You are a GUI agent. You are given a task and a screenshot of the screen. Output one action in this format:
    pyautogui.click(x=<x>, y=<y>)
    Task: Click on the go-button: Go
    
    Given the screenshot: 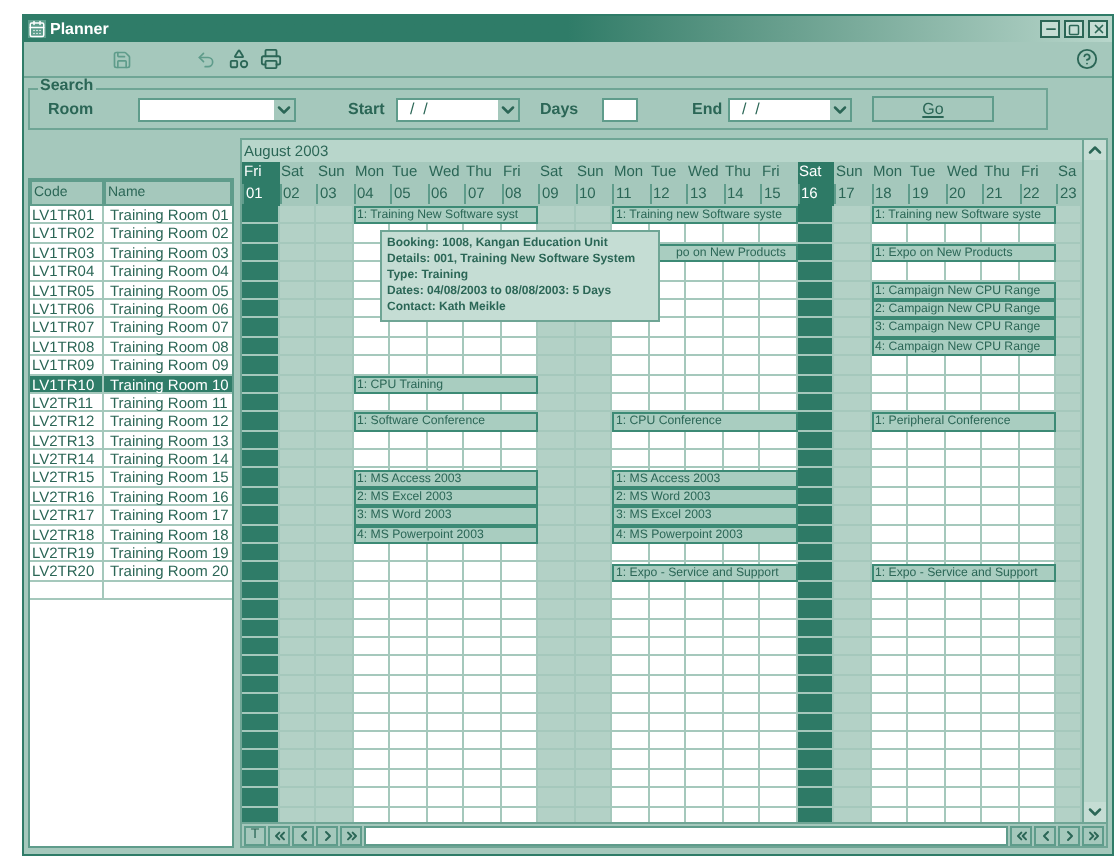 What is the action you would take?
    pyautogui.click(x=933, y=109)
    